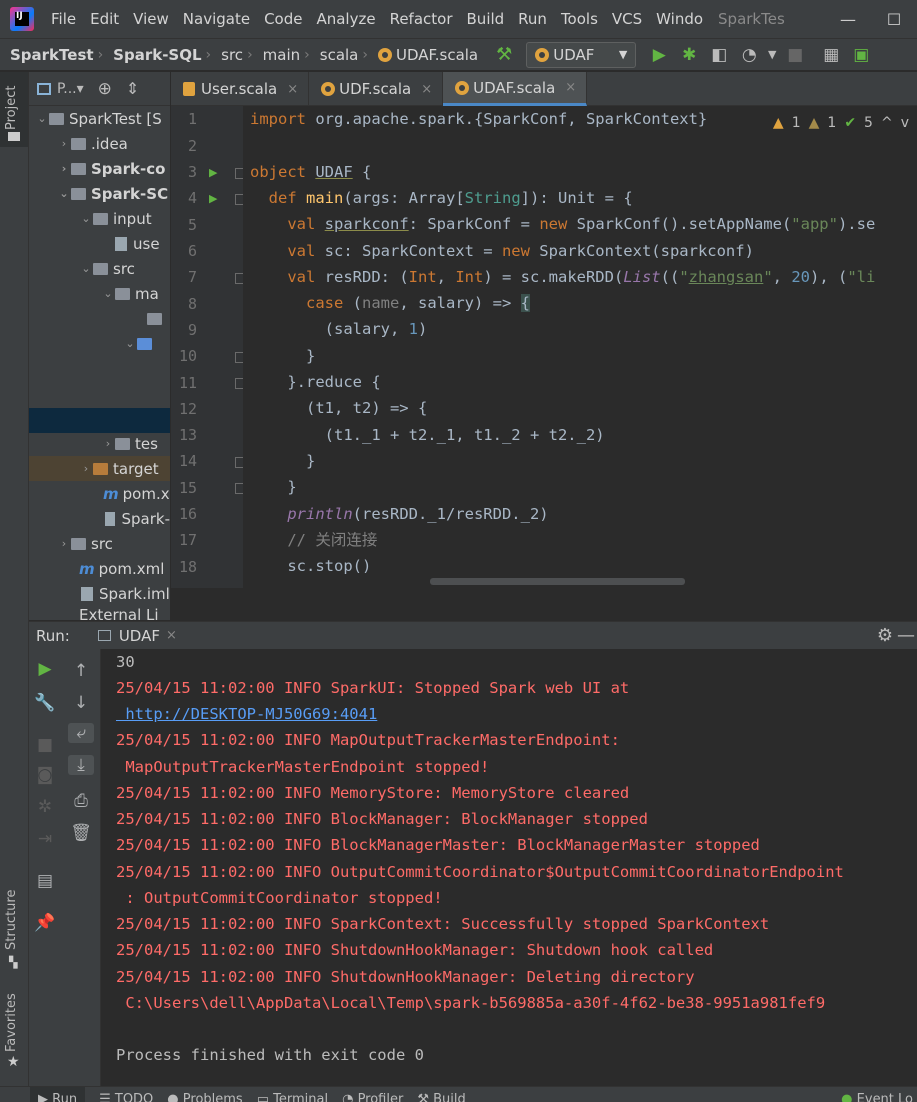 Image resolution: width=917 pixels, height=1102 pixels. Describe the element at coordinates (659, 55) in the screenshot. I see `run-icon: ▶` at that location.